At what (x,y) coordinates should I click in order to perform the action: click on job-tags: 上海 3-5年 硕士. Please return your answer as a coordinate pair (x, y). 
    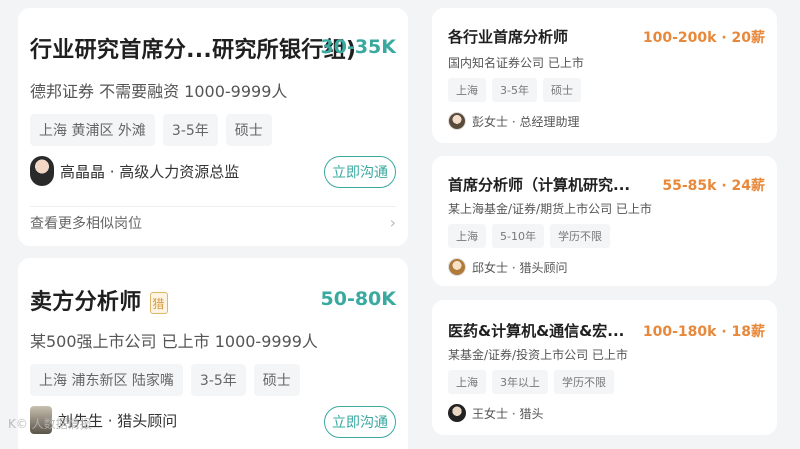
    Looking at the image, I should click on (514, 90).